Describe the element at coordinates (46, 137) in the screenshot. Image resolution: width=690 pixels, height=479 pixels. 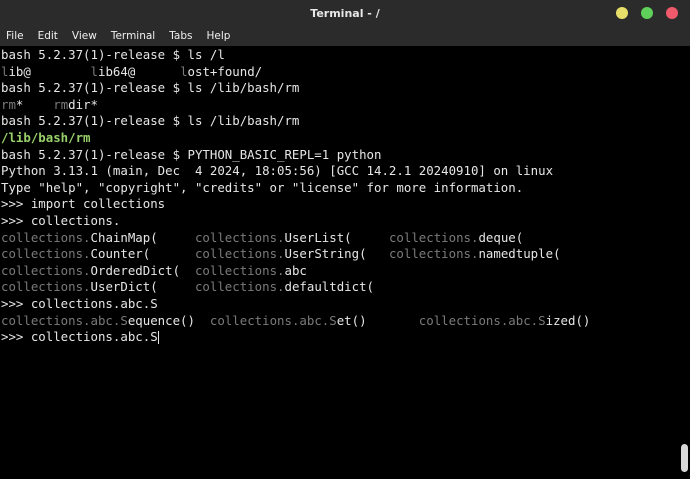
I see `terminal-text: /lib/bash/rm` at that location.